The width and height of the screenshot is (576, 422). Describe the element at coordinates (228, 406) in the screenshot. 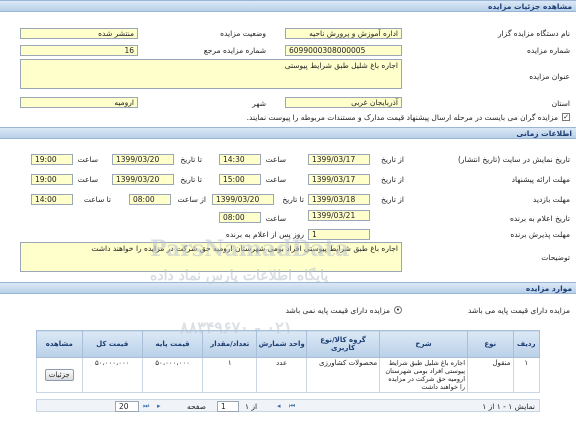

I see `pager-page-input: 1` at that location.